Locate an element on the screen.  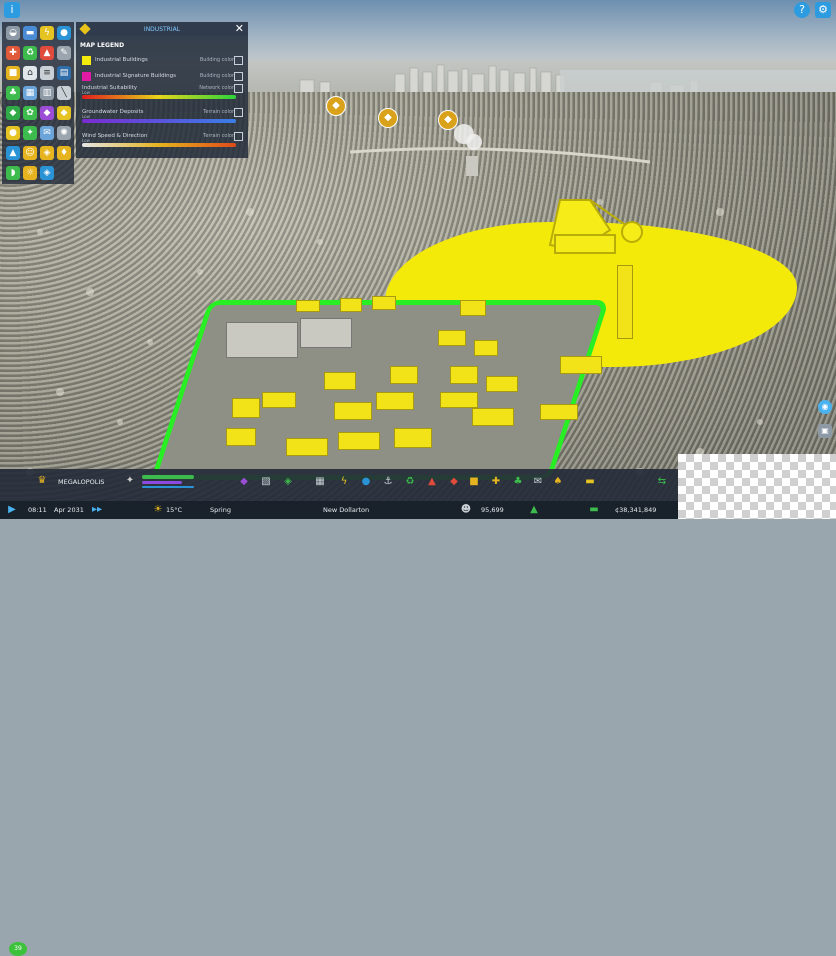
population-trend-icon: ▲ is located at coordinates (534, 509).